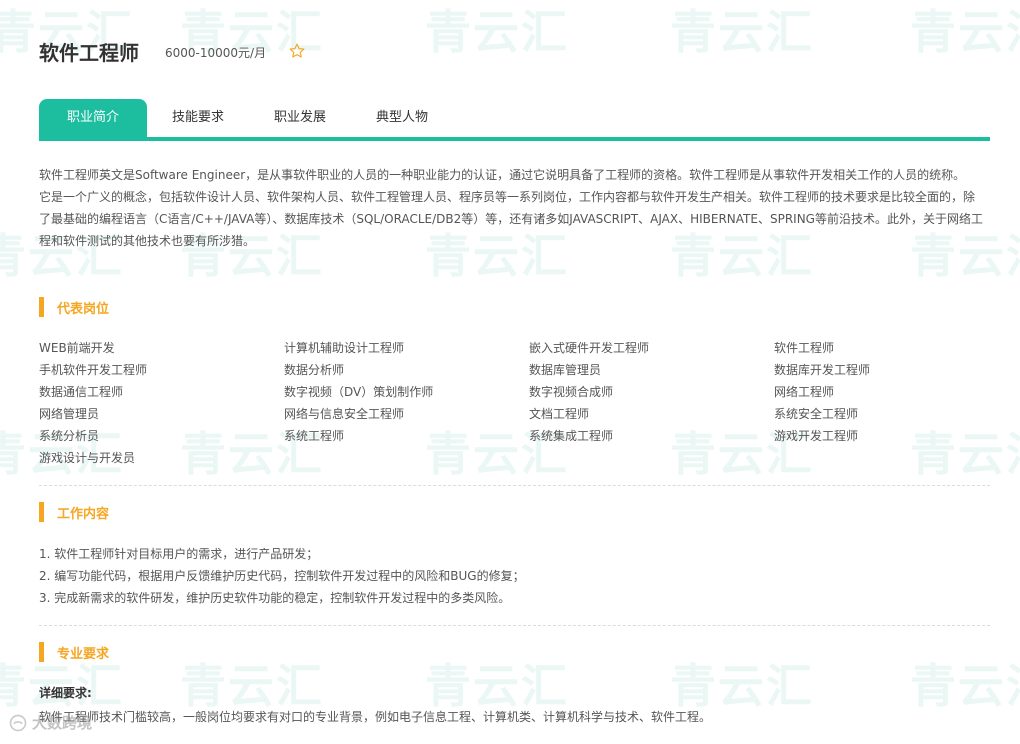 Image resolution: width=1020 pixels, height=744 pixels. Describe the element at coordinates (18, 722) in the screenshot. I see `cloud-logo-icon` at that location.